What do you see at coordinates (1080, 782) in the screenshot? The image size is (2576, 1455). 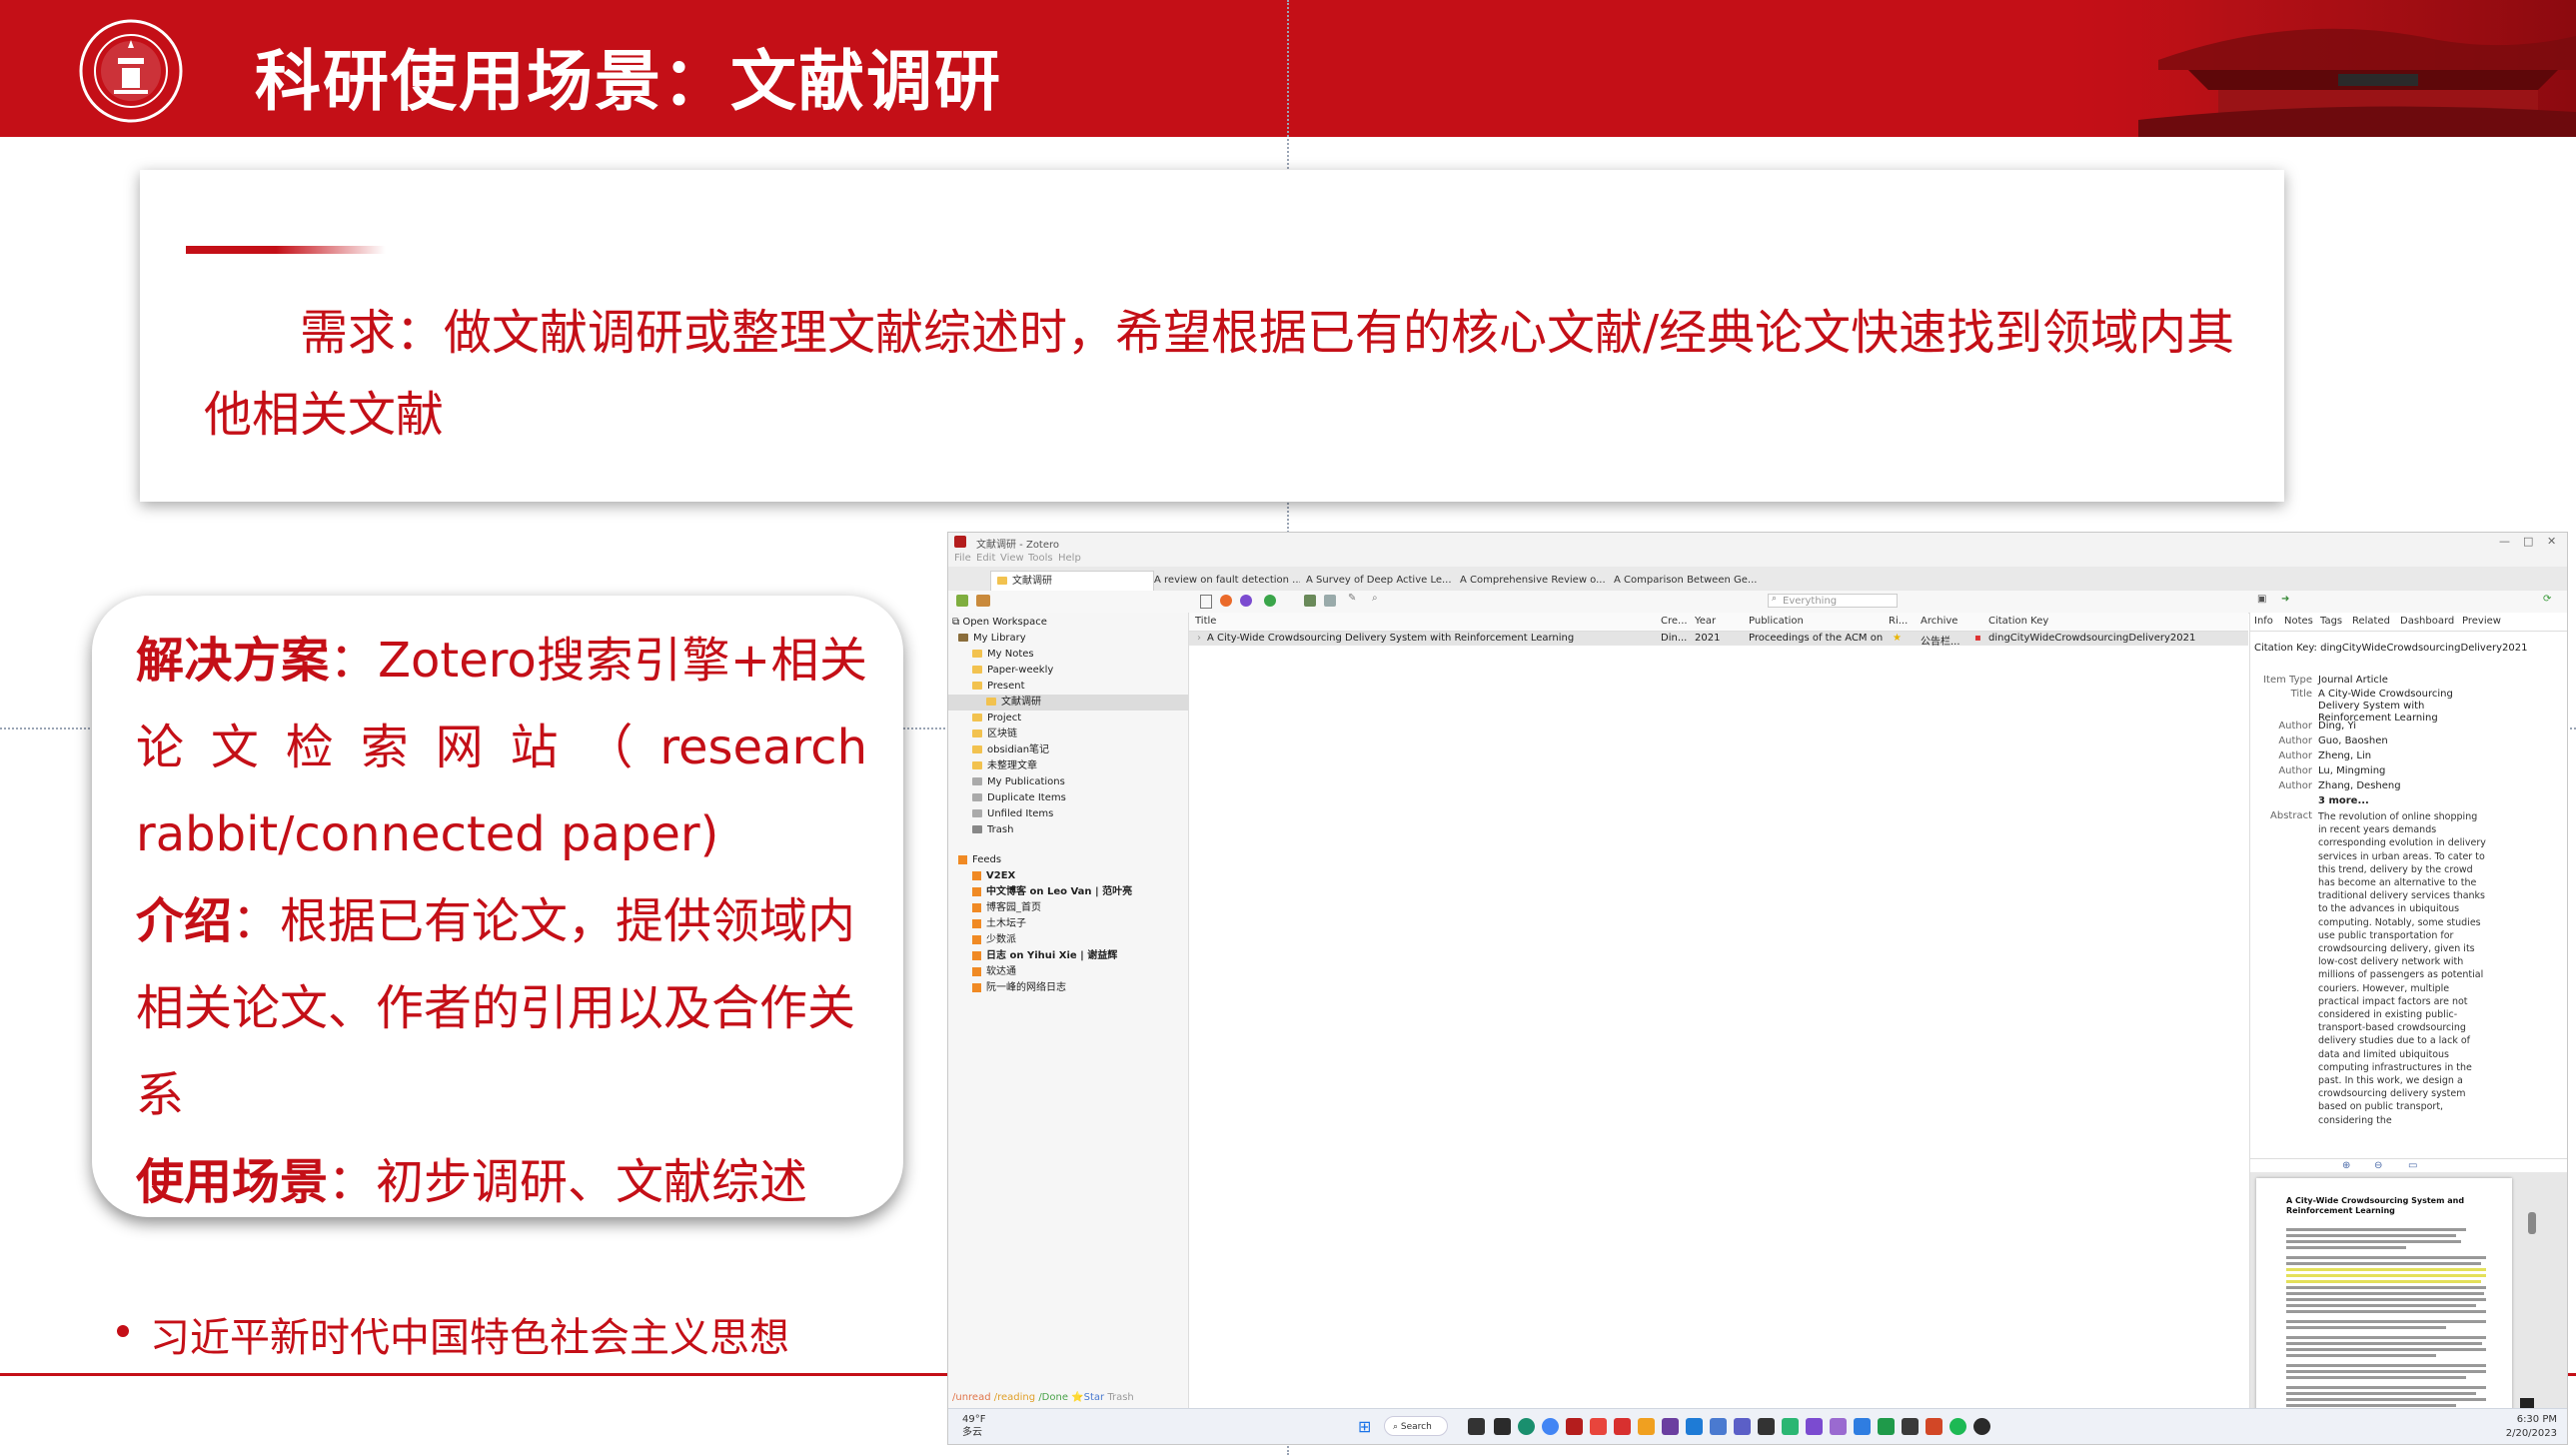 I see `tree-my-publications: My Publications` at bounding box center [1080, 782].